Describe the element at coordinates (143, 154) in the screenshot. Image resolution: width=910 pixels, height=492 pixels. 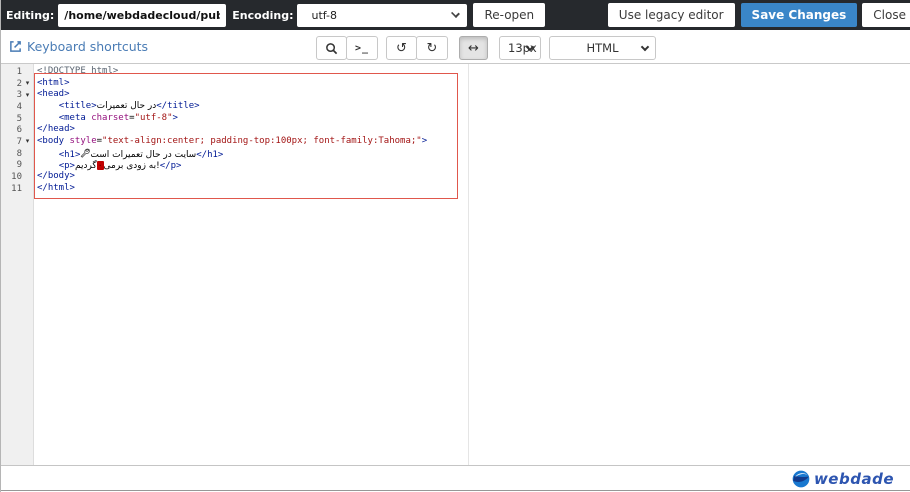
I see `code-token: سایت در حال تعمیرات است` at that location.